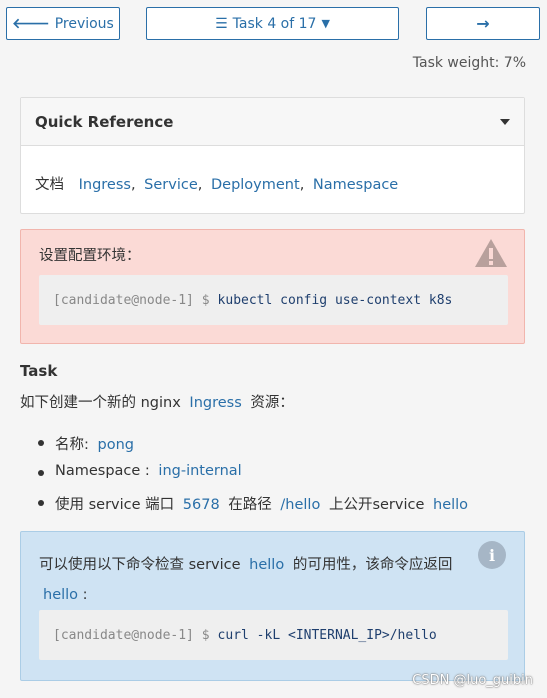 This screenshot has height=698, width=547. Describe the element at coordinates (90, 256) in the screenshot. I see `setup-text: 设置配置环境：` at that location.